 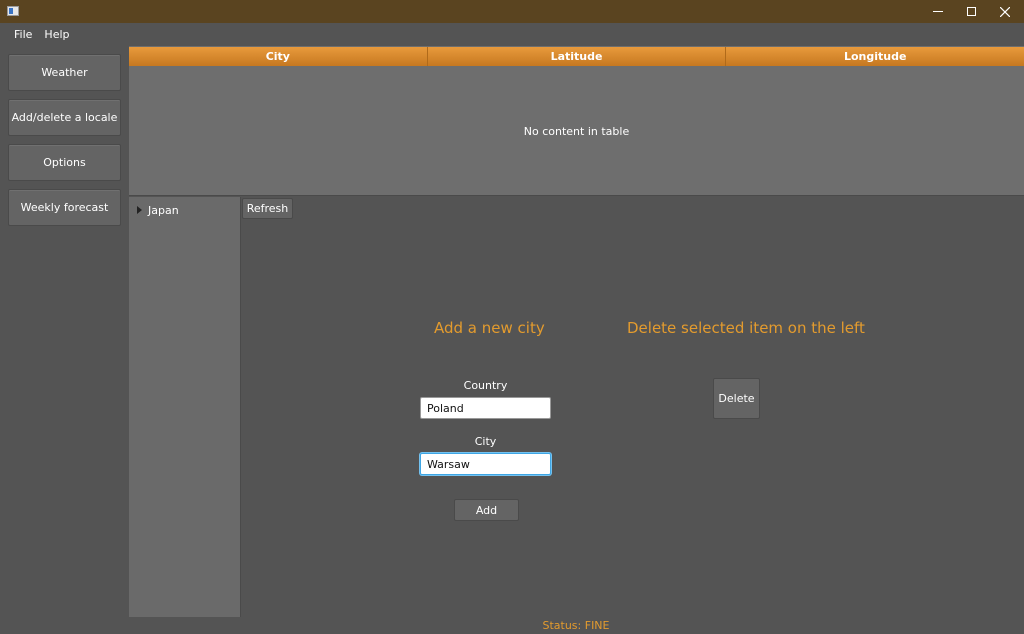 What do you see at coordinates (512, 11) in the screenshot?
I see `title-bar` at bounding box center [512, 11].